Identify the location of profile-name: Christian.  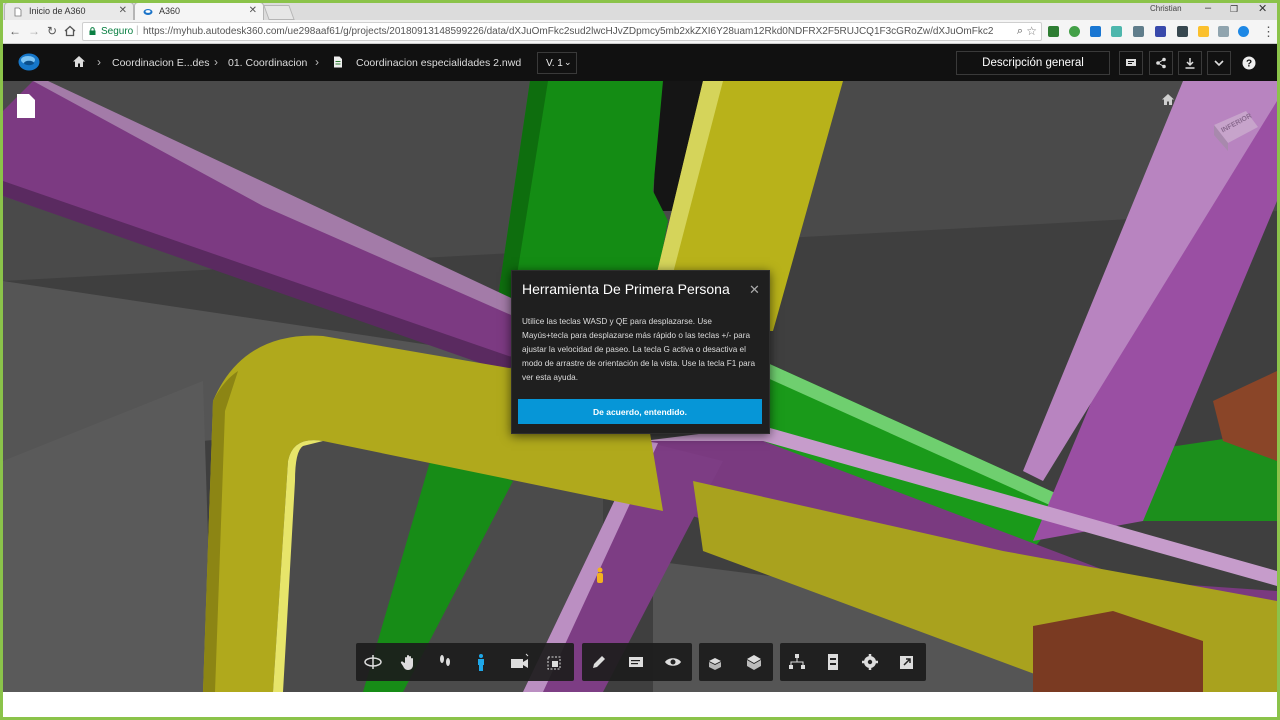
(1166, 8).